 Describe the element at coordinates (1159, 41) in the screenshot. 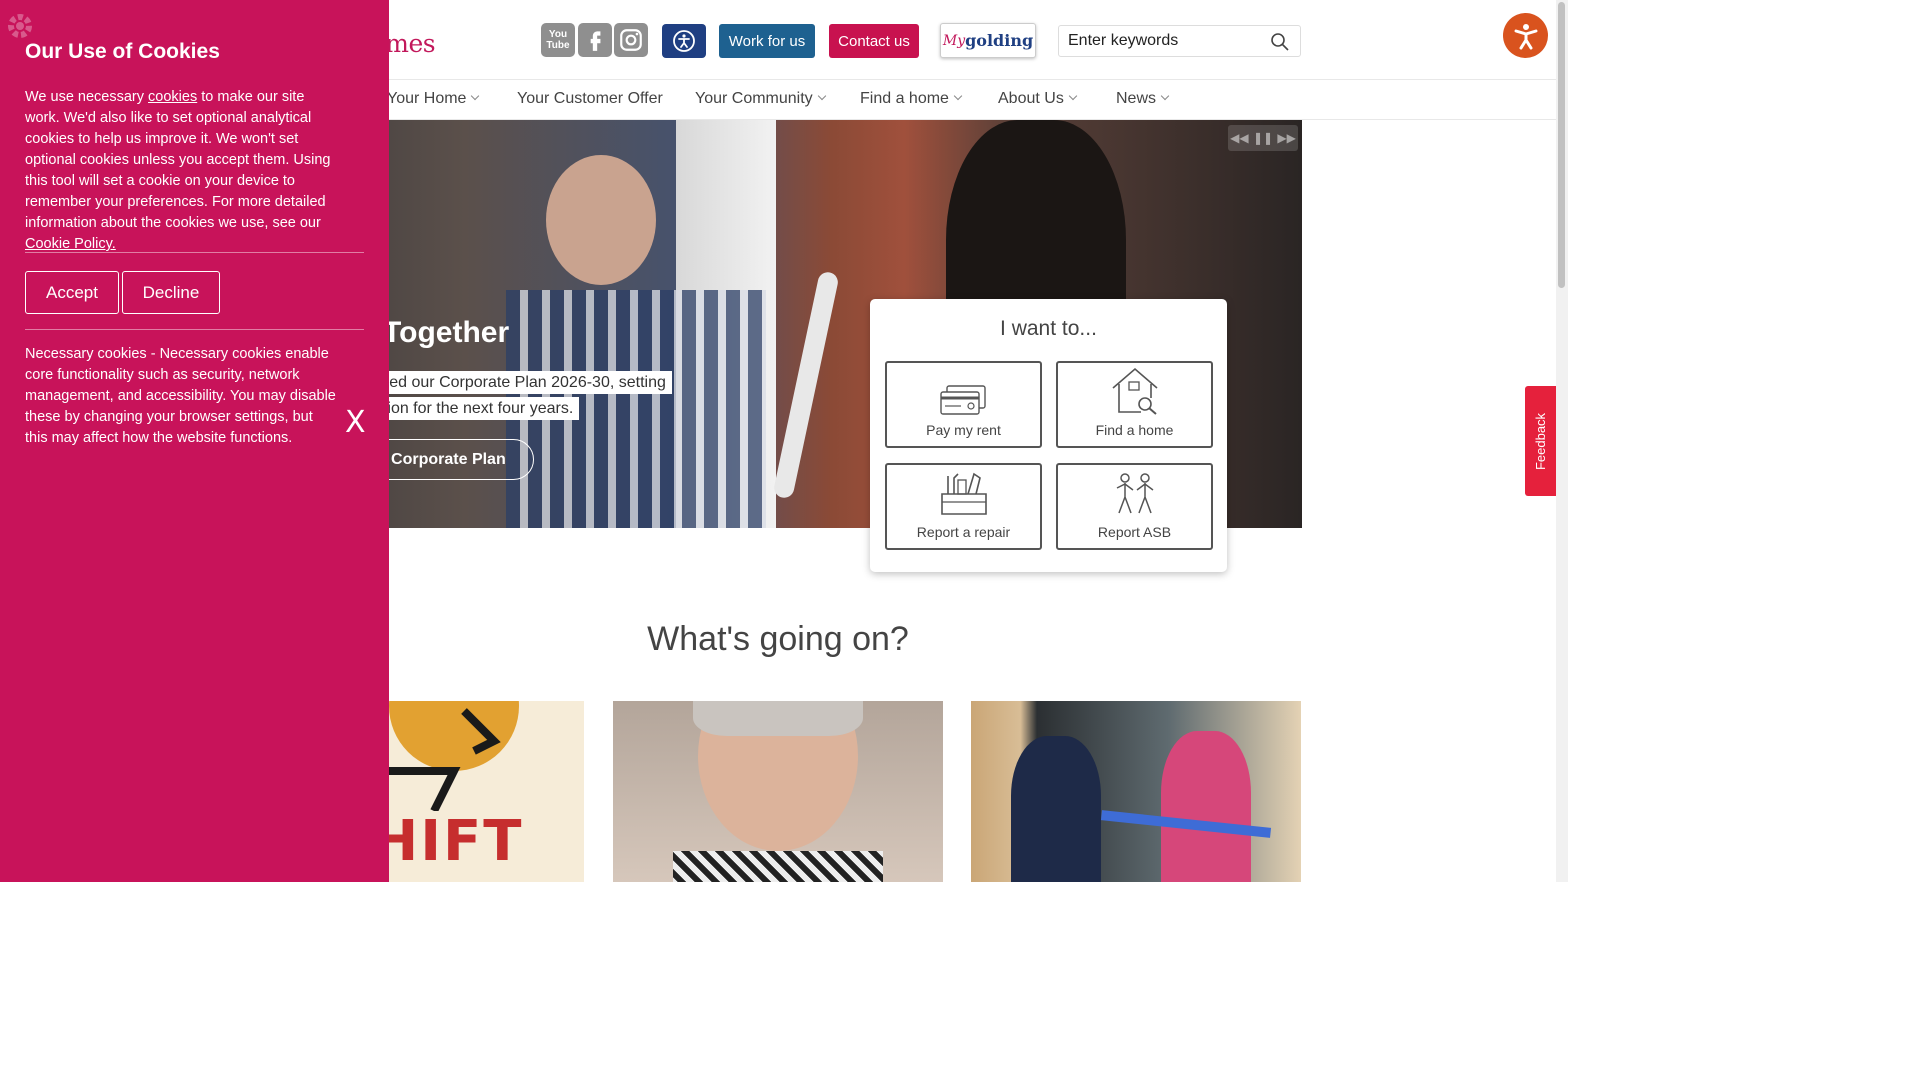

I see `search-input` at that location.